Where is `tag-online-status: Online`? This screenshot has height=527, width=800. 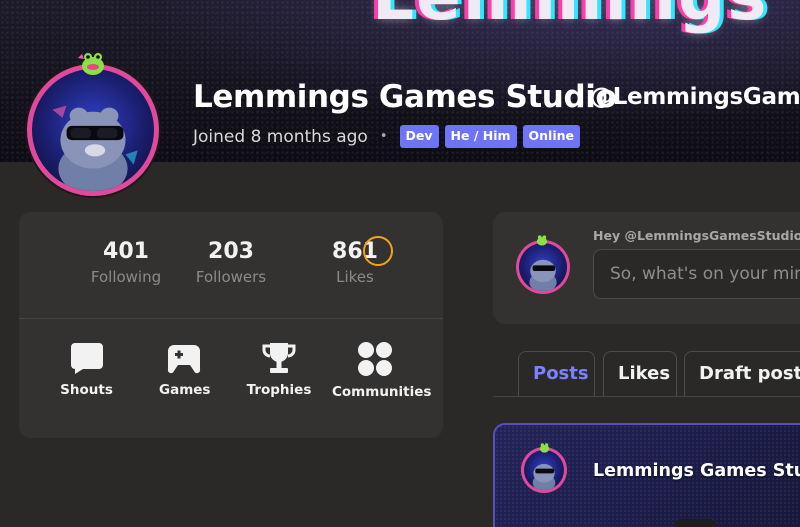
tag-online-status: Online is located at coordinates (551, 136).